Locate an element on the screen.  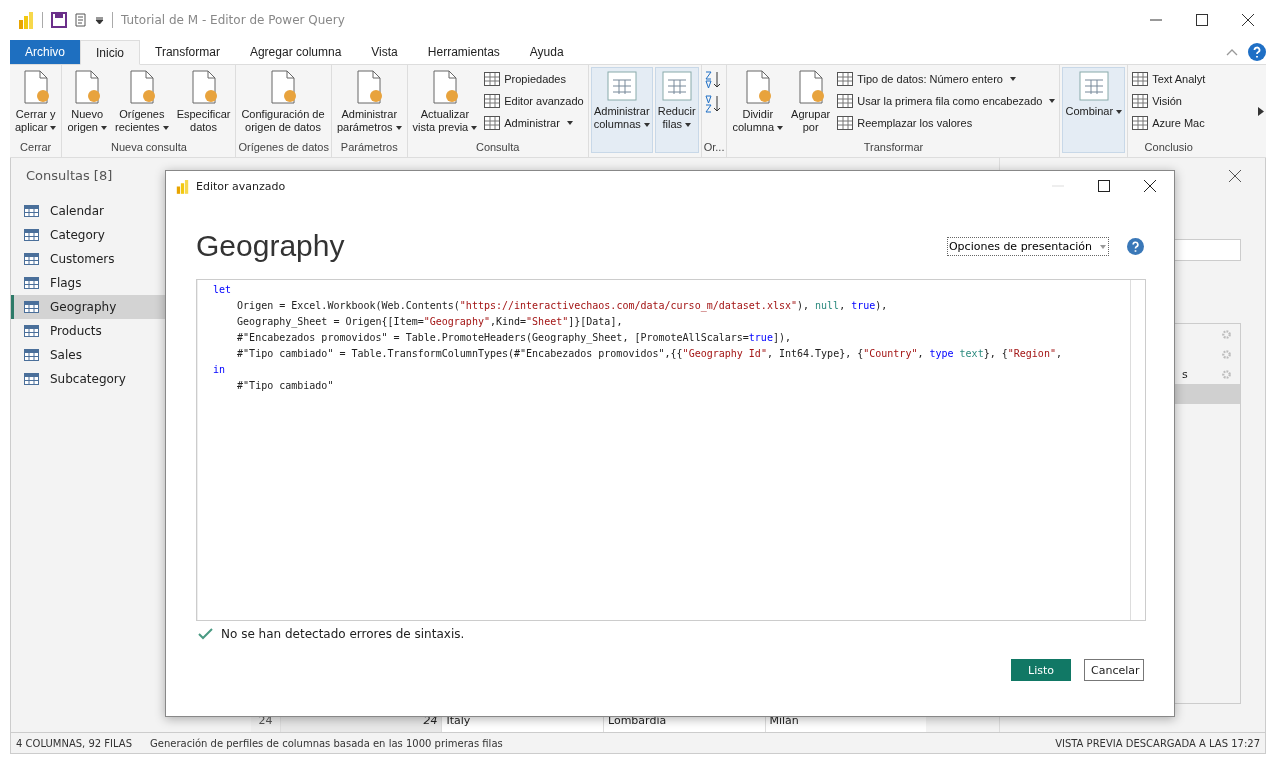
status-text: Generación de perfiles de columnas basada en las 1000 primeras filas is located at coordinates (326, 743).